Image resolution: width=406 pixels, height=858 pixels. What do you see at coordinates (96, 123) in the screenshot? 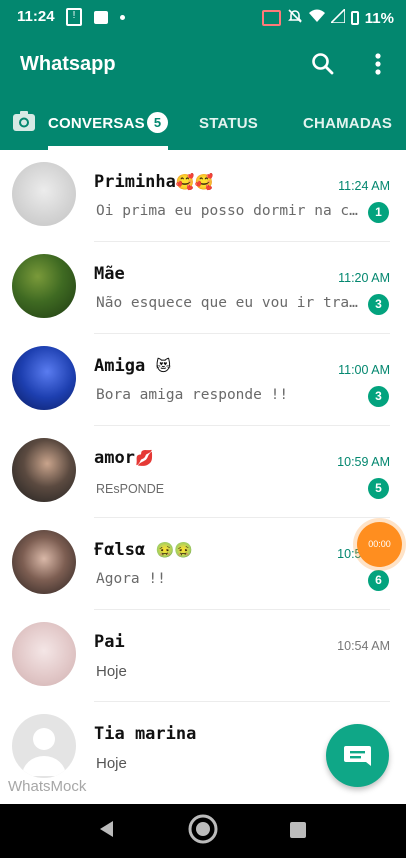
I see `tab-conversas: CONVERSAS` at bounding box center [96, 123].